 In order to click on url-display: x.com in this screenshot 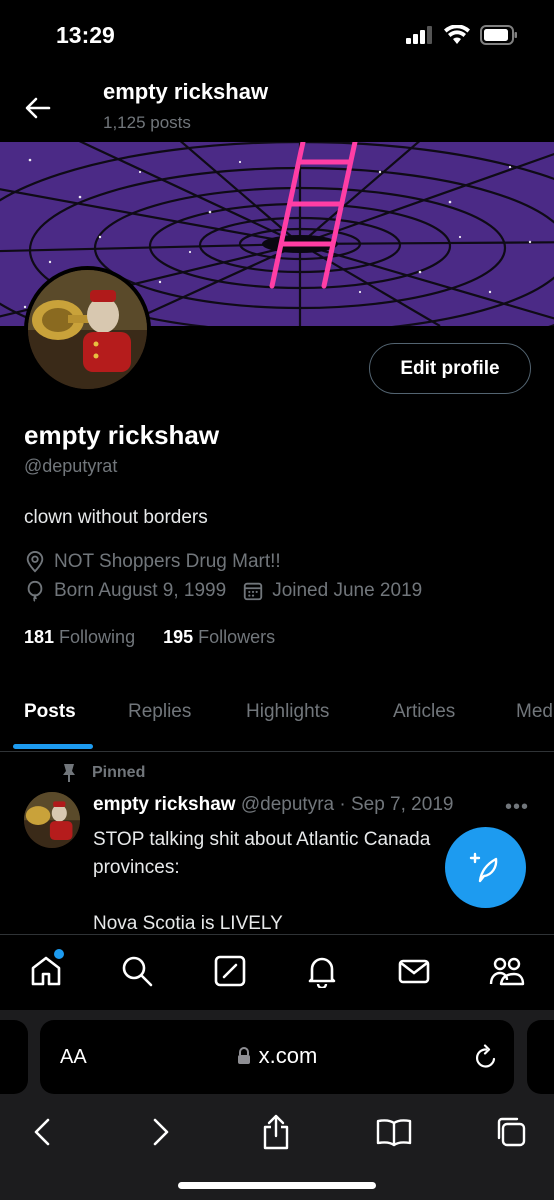, I will do `click(277, 1056)`.